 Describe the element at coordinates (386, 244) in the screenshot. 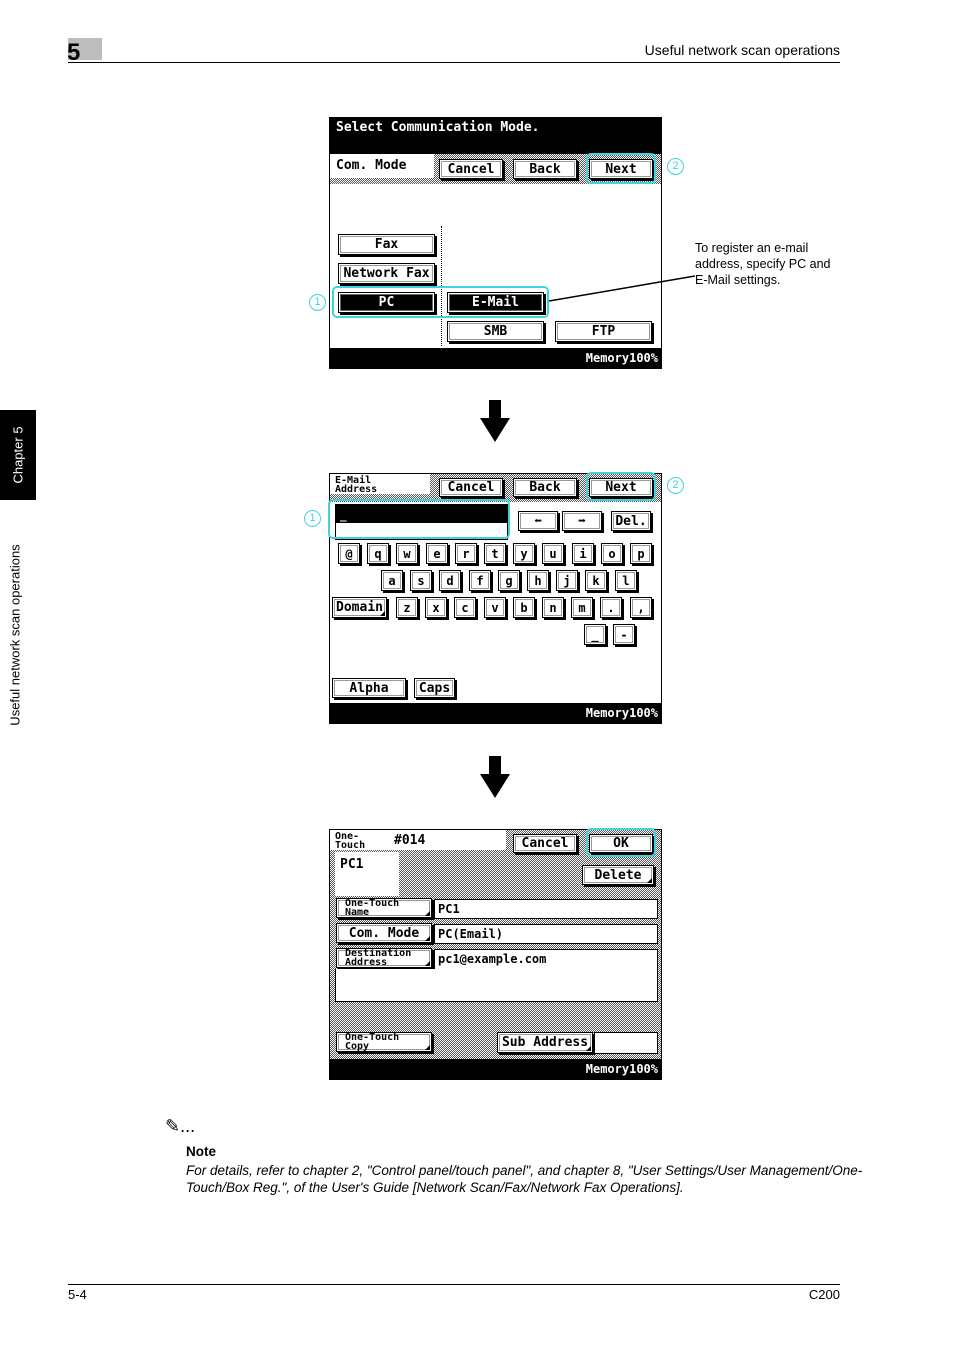

I see `mode-fax-button: Fax` at that location.